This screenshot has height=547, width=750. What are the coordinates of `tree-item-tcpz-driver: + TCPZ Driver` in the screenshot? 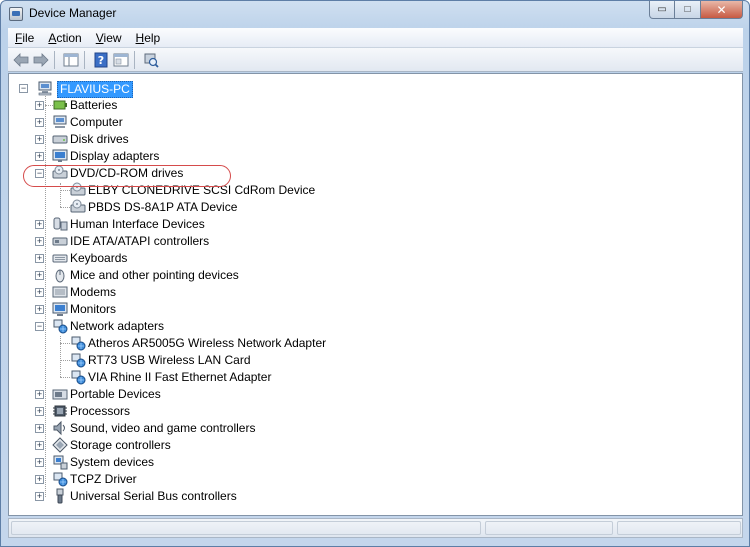 It's located at (183, 479).